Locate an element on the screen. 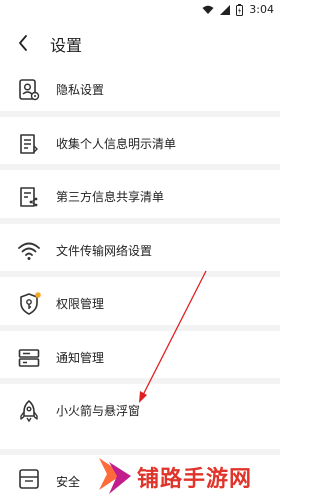  watermark: 铺路手游网 is located at coordinates (187, 476).